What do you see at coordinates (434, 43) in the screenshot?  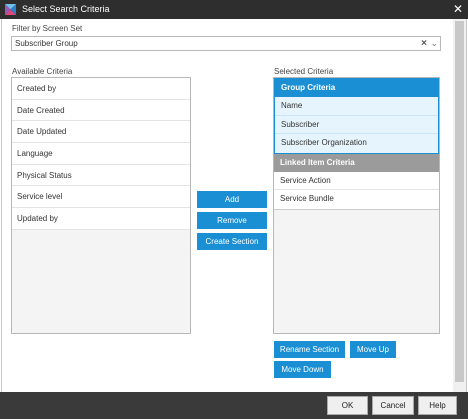 I see `dropdown-arrow-icon: ⌄` at bounding box center [434, 43].